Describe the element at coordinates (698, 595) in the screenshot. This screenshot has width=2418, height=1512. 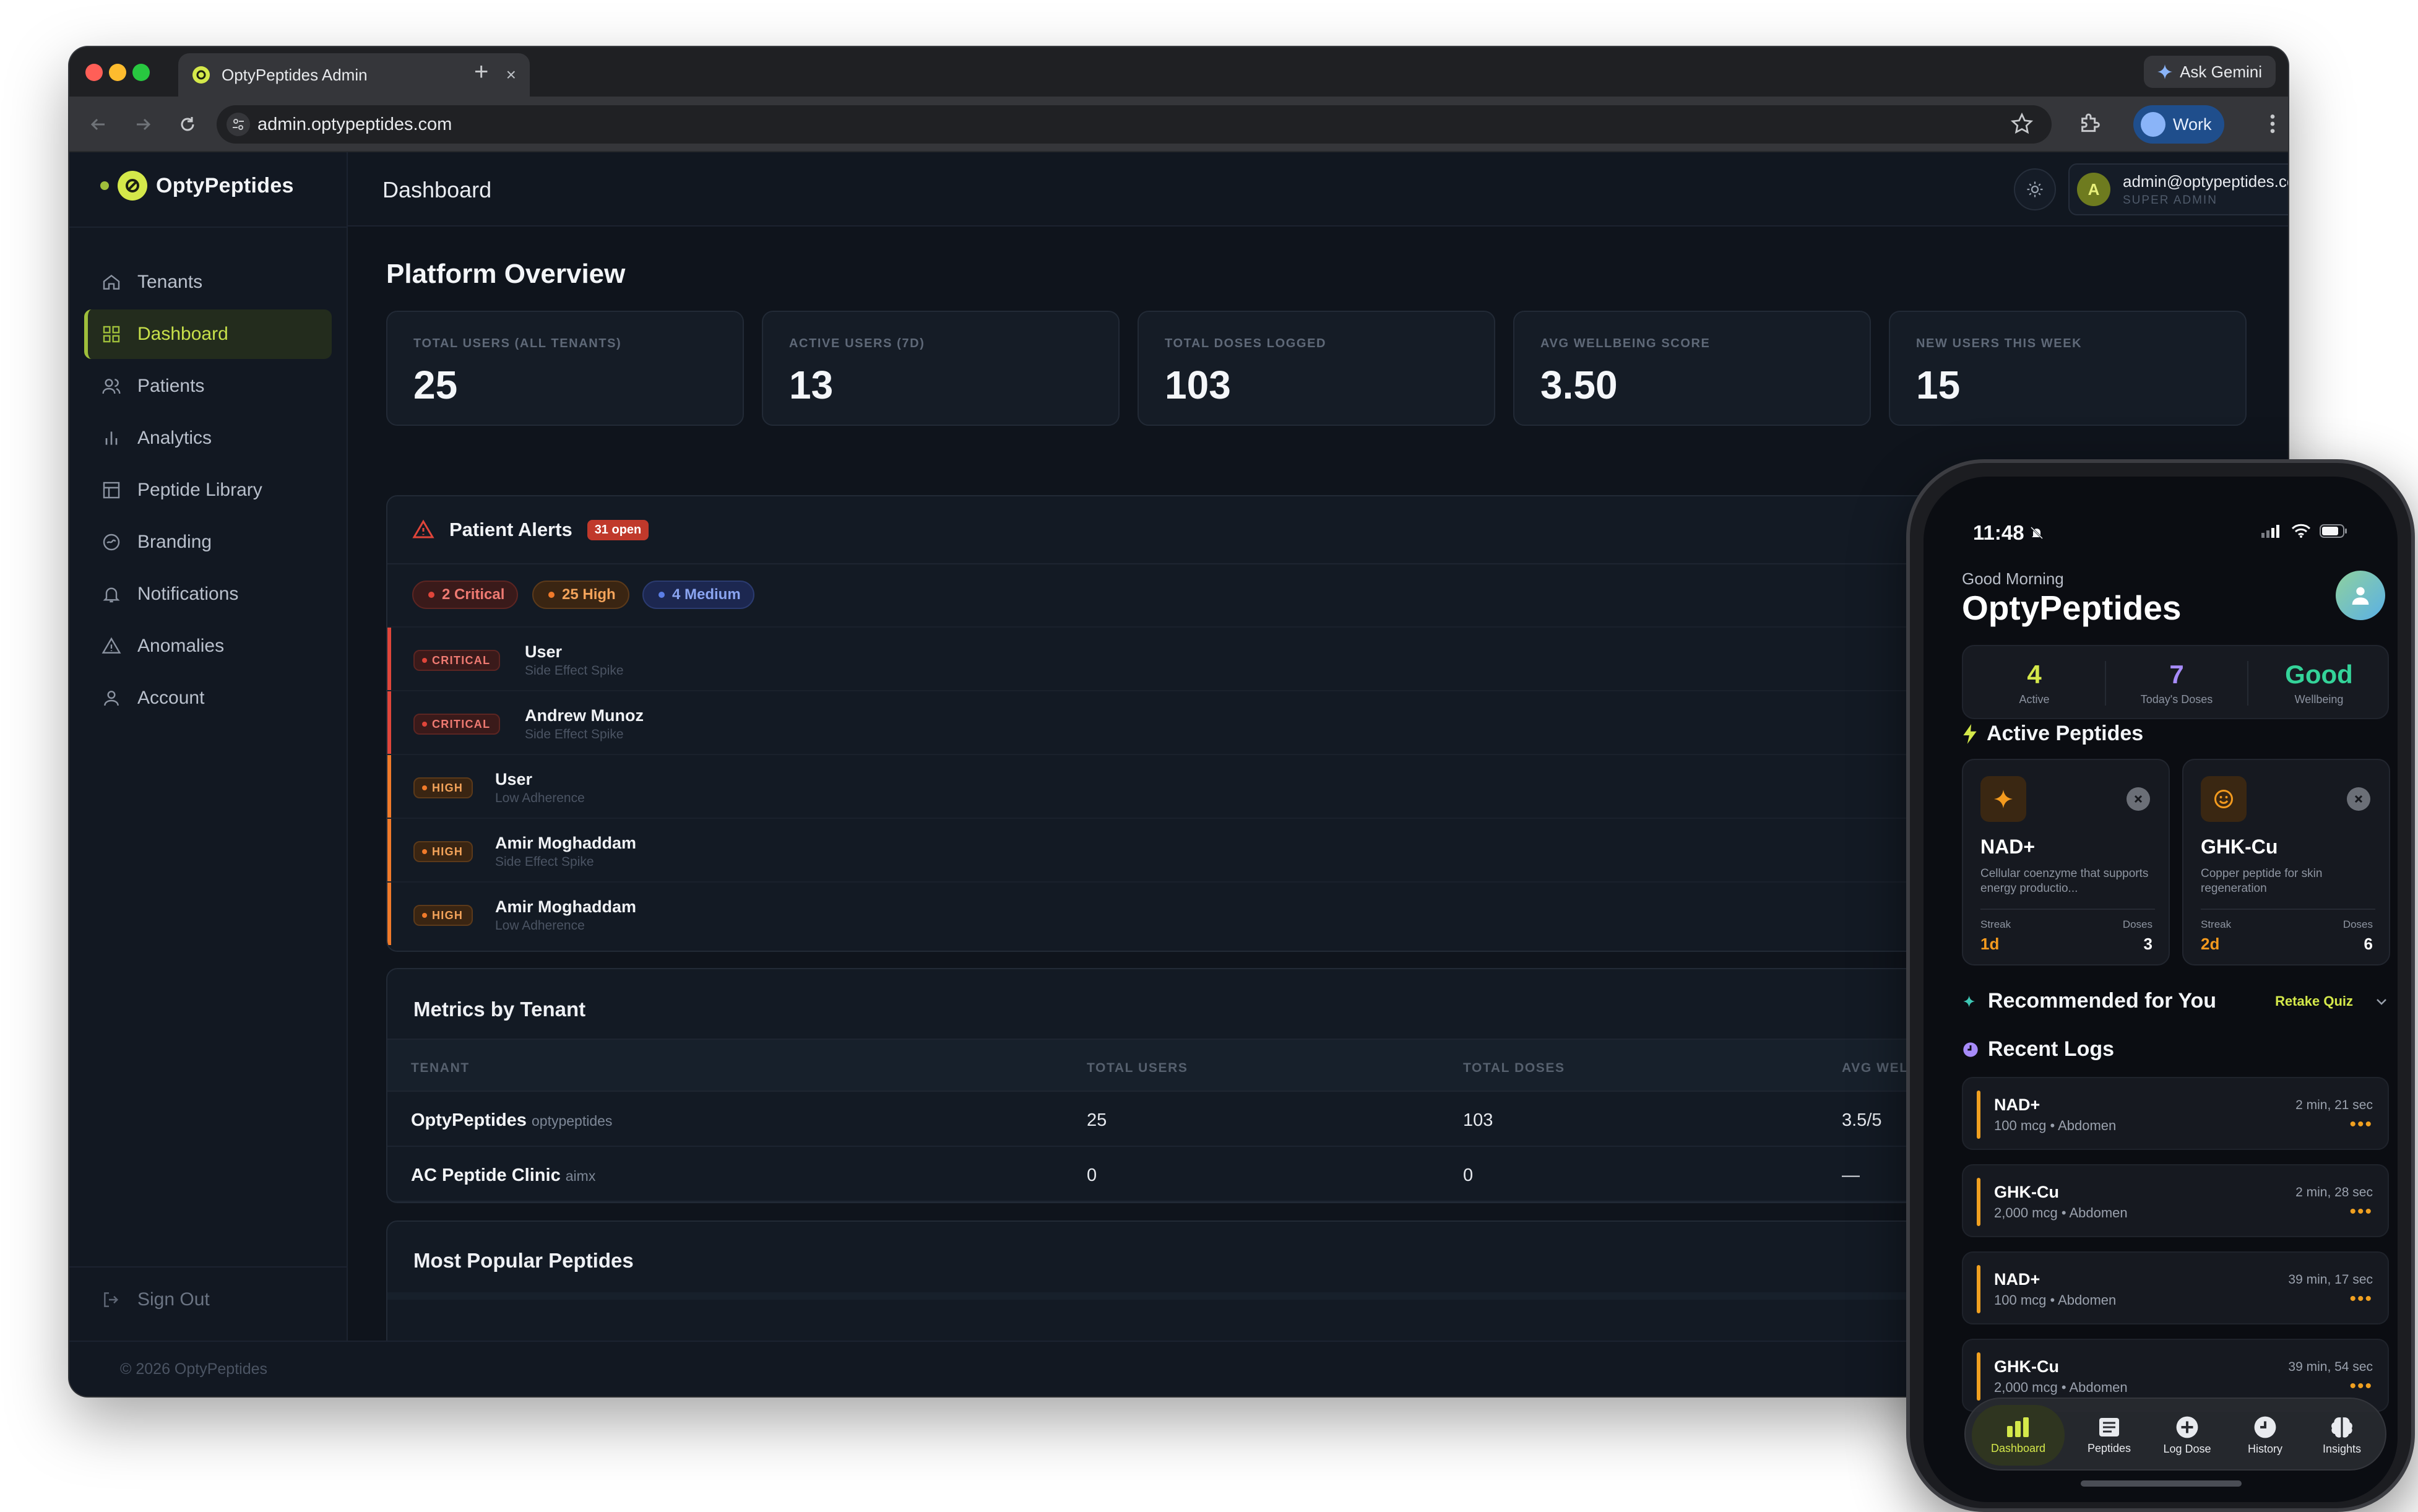
I see `filter-medium: 4 Medium` at that location.